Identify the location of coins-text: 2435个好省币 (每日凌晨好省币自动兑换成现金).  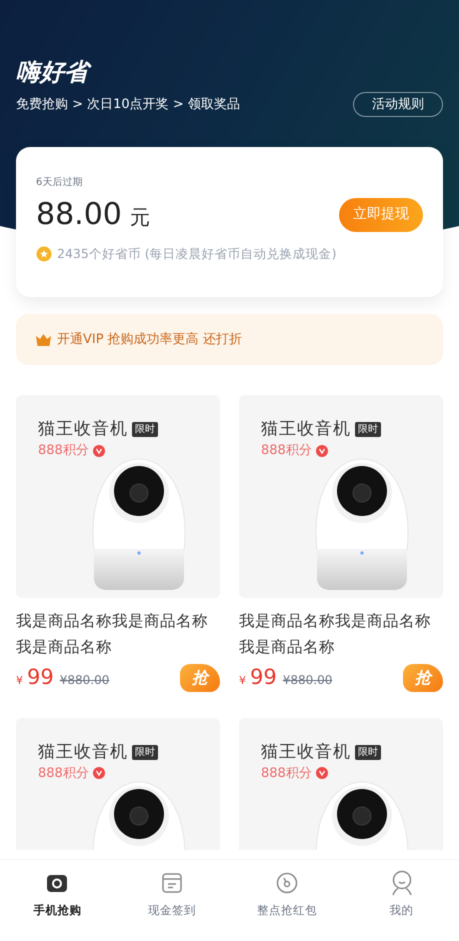
(197, 254).